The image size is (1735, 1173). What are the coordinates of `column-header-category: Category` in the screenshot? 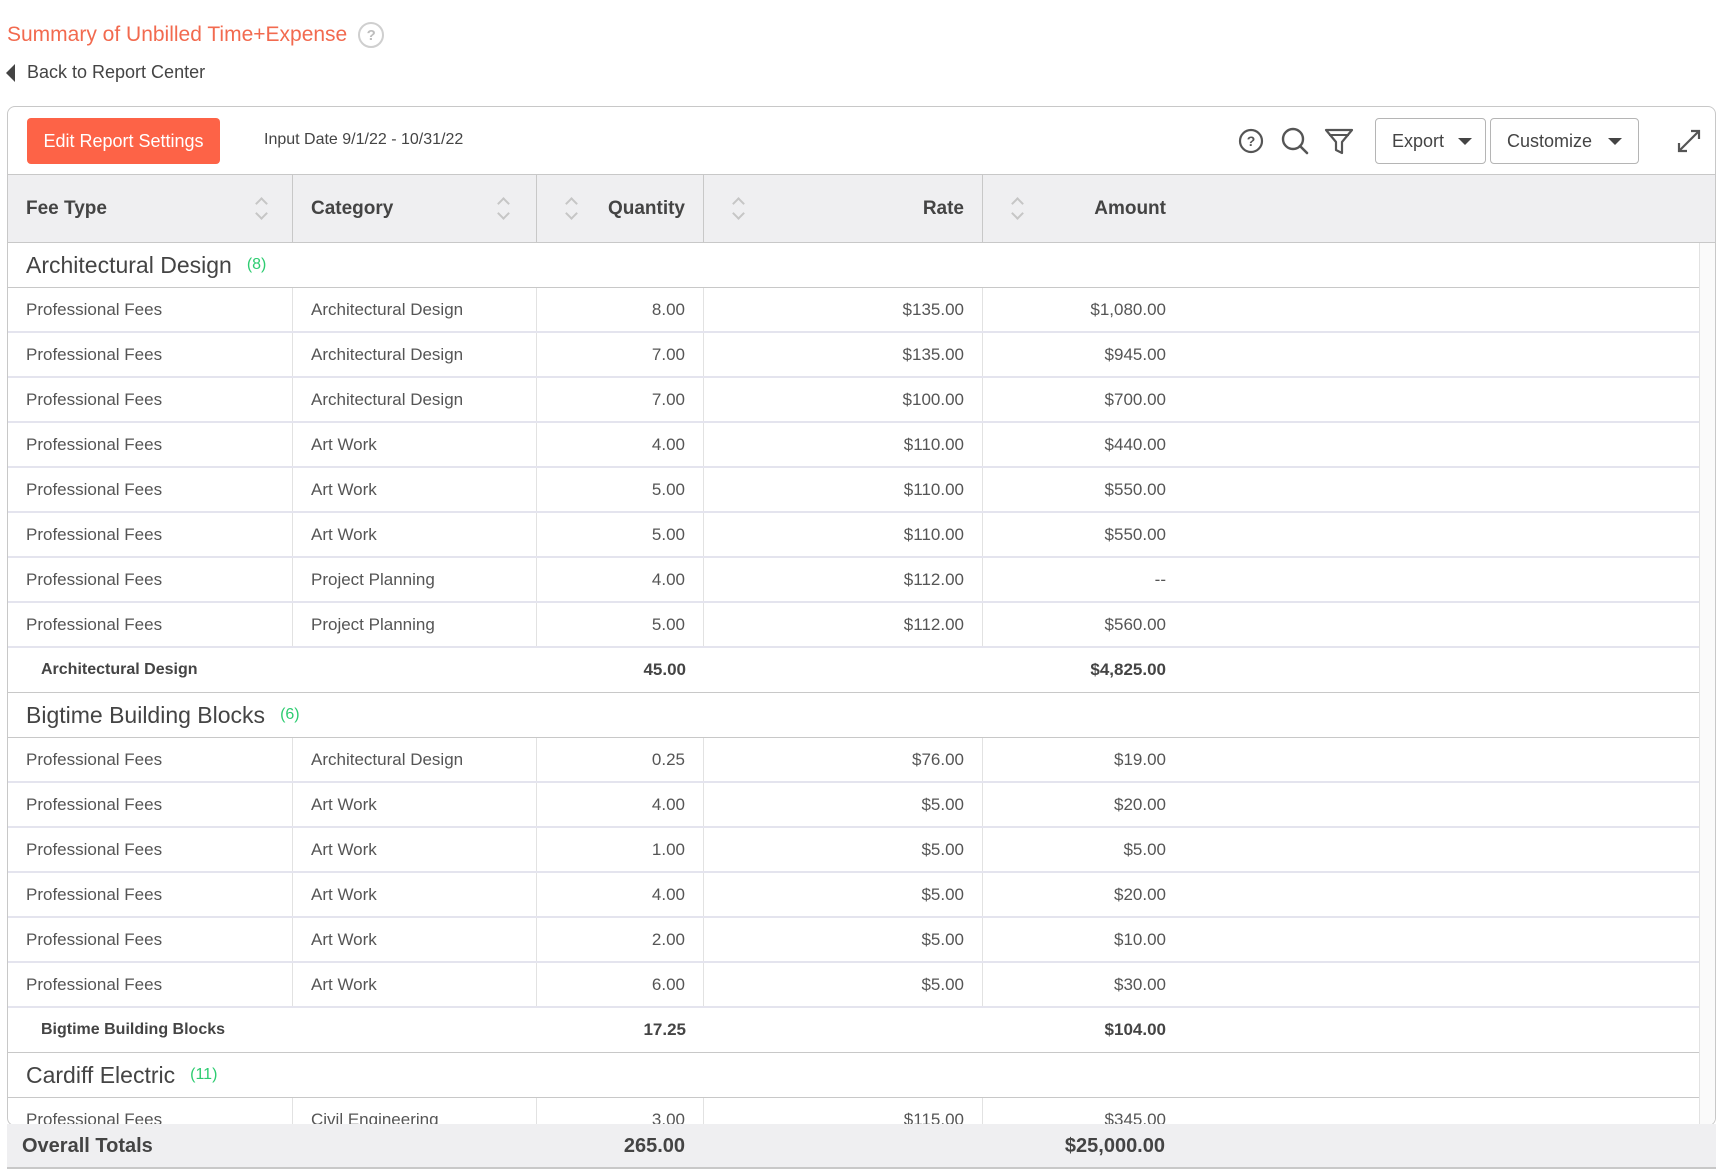 It's located at (415, 208).